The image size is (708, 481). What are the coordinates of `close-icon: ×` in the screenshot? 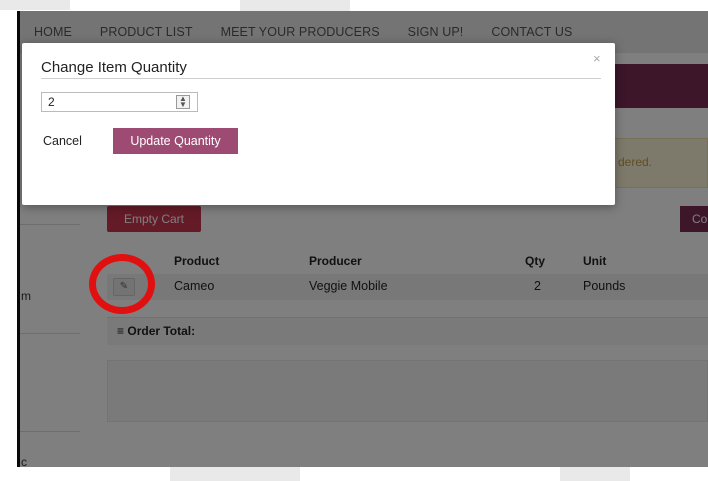 It's located at (597, 58).